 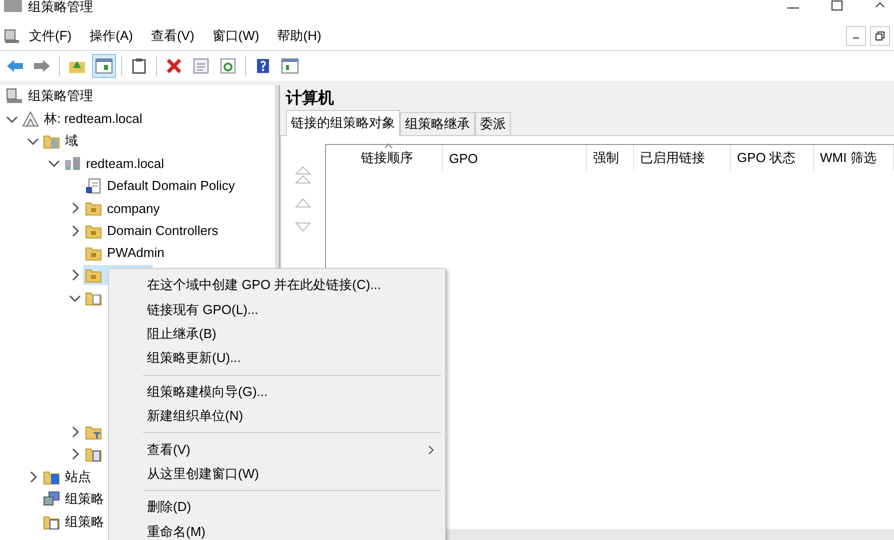 What do you see at coordinates (299, 36) in the screenshot?
I see `menu-item: 帮助(H)` at bounding box center [299, 36].